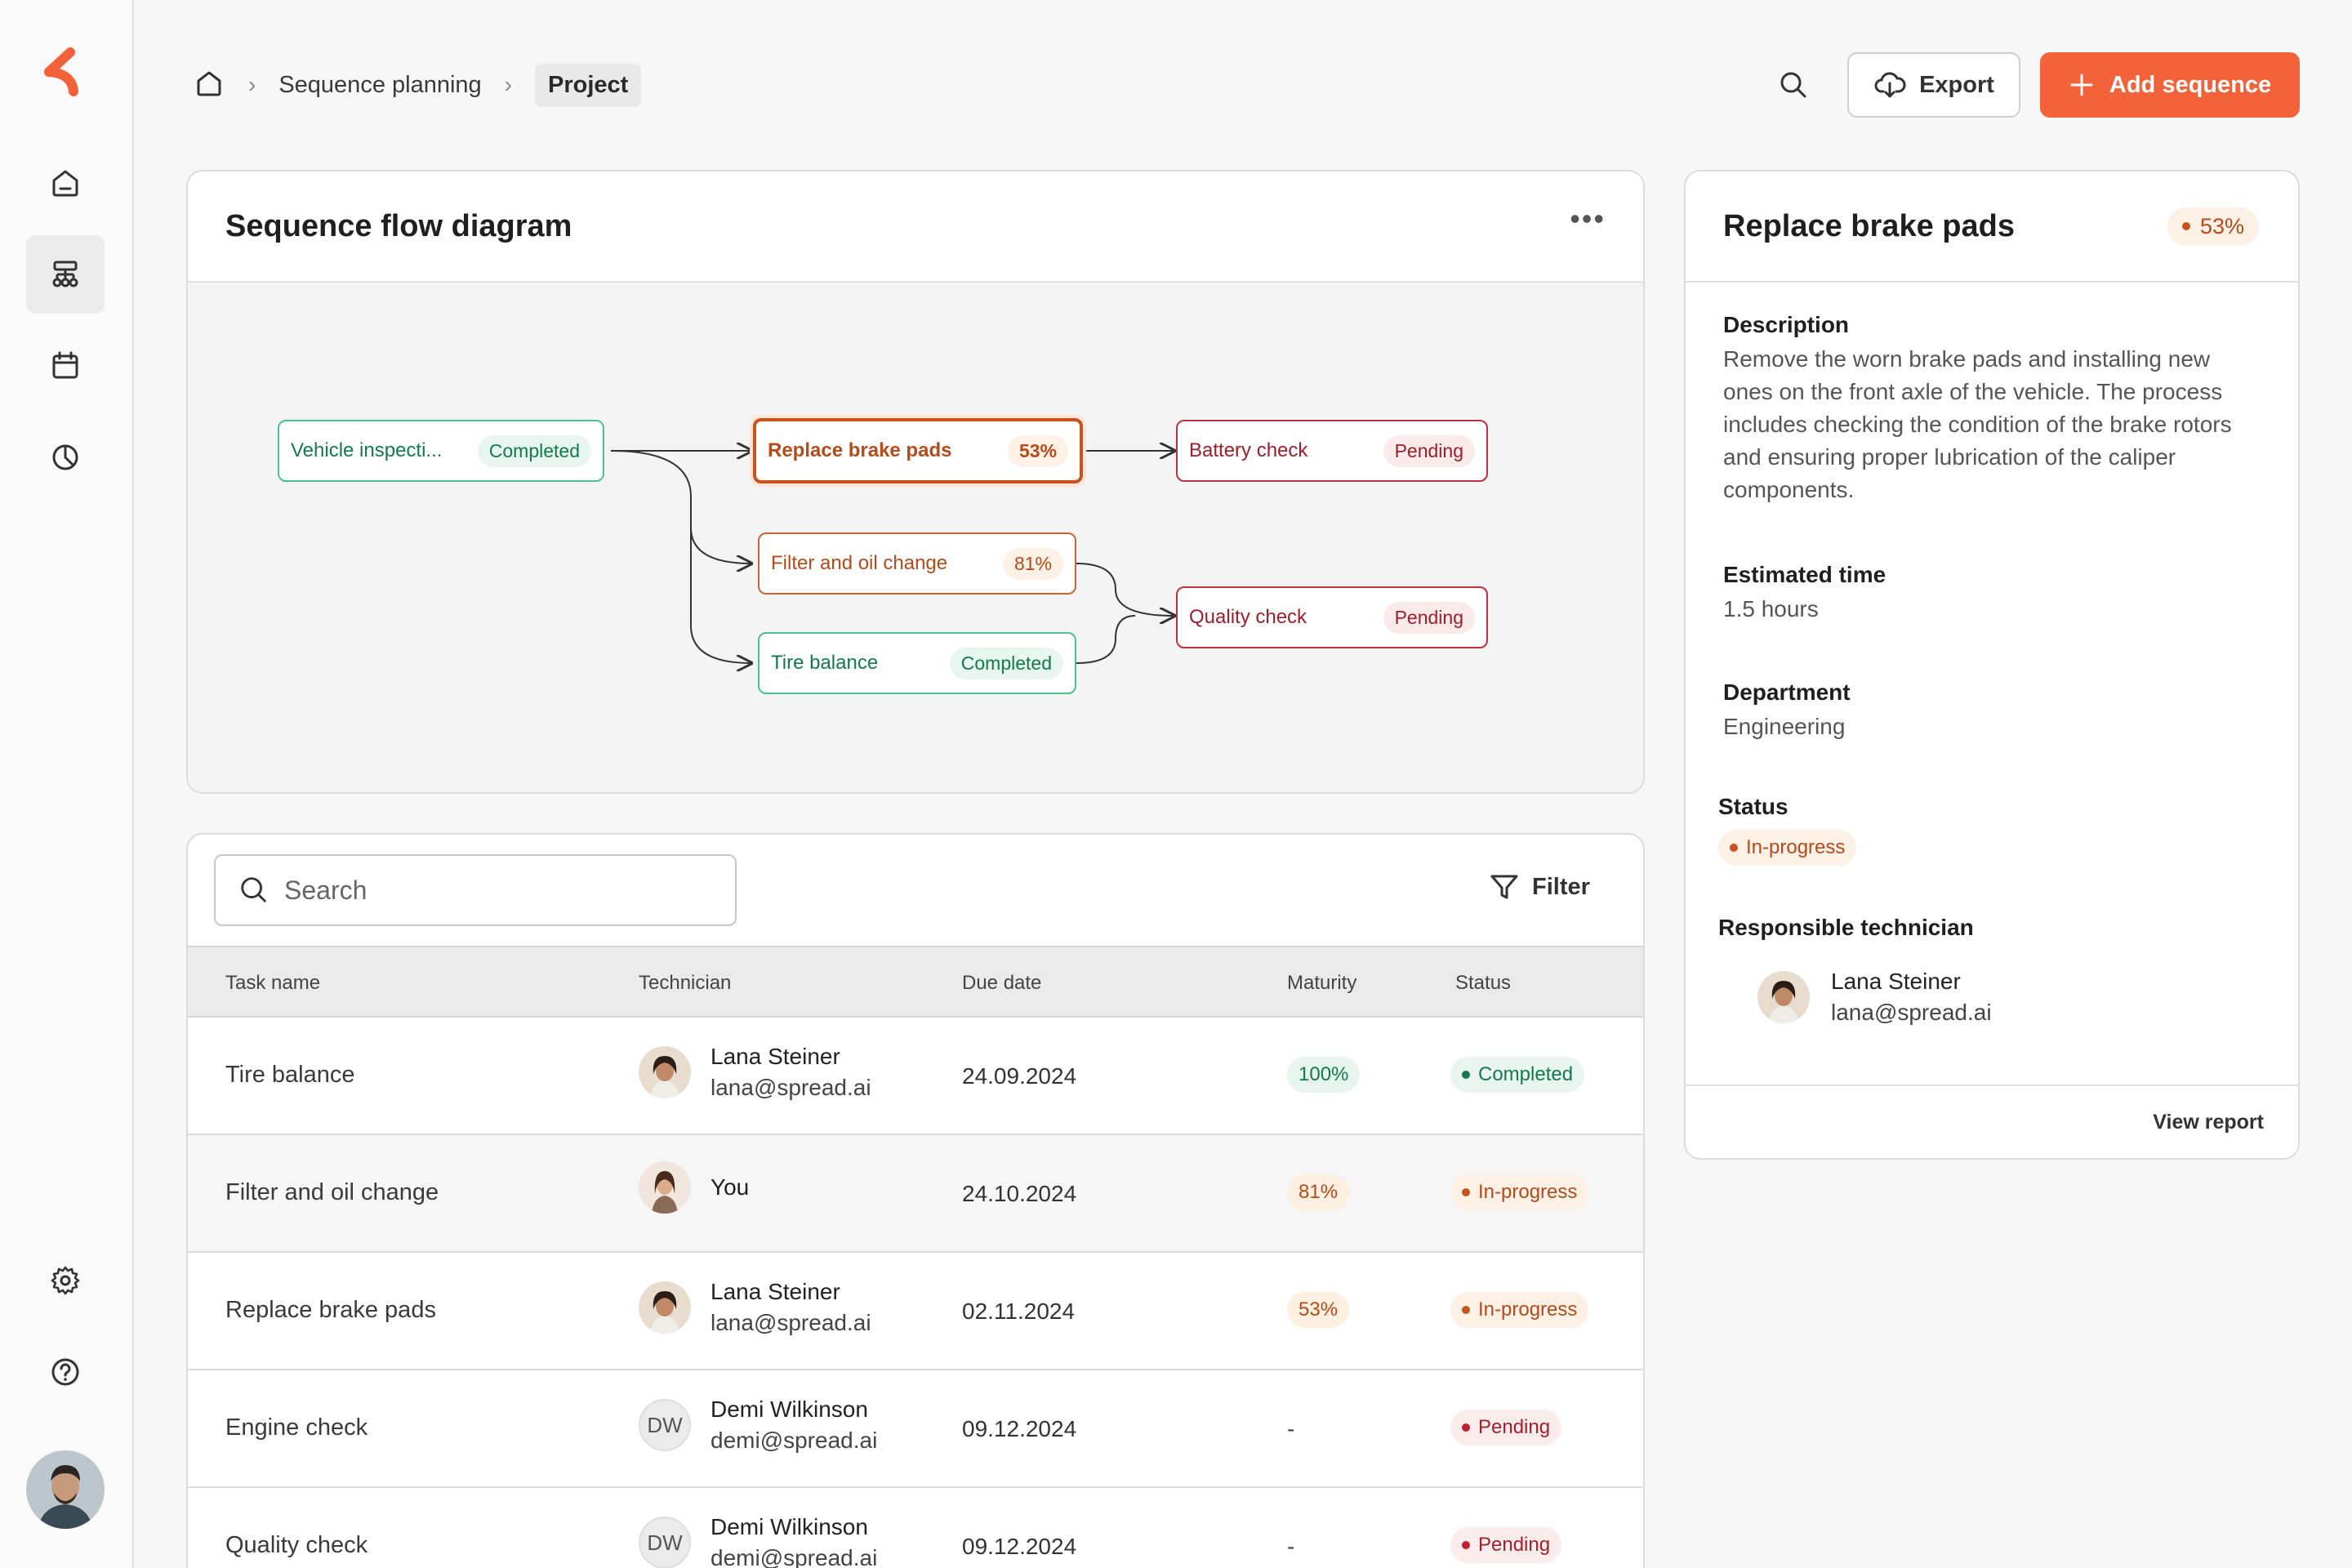 The width and height of the screenshot is (2352, 1568). What do you see at coordinates (330, 1310) in the screenshot?
I see `task-name: Replace brake pads` at bounding box center [330, 1310].